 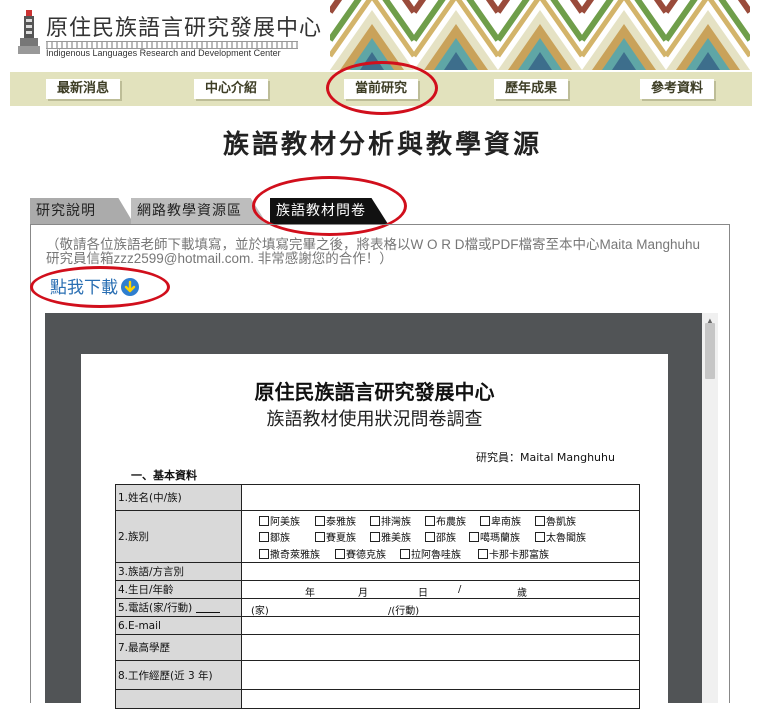 I want to click on option-label: 鄒族, so click(x=280, y=538).